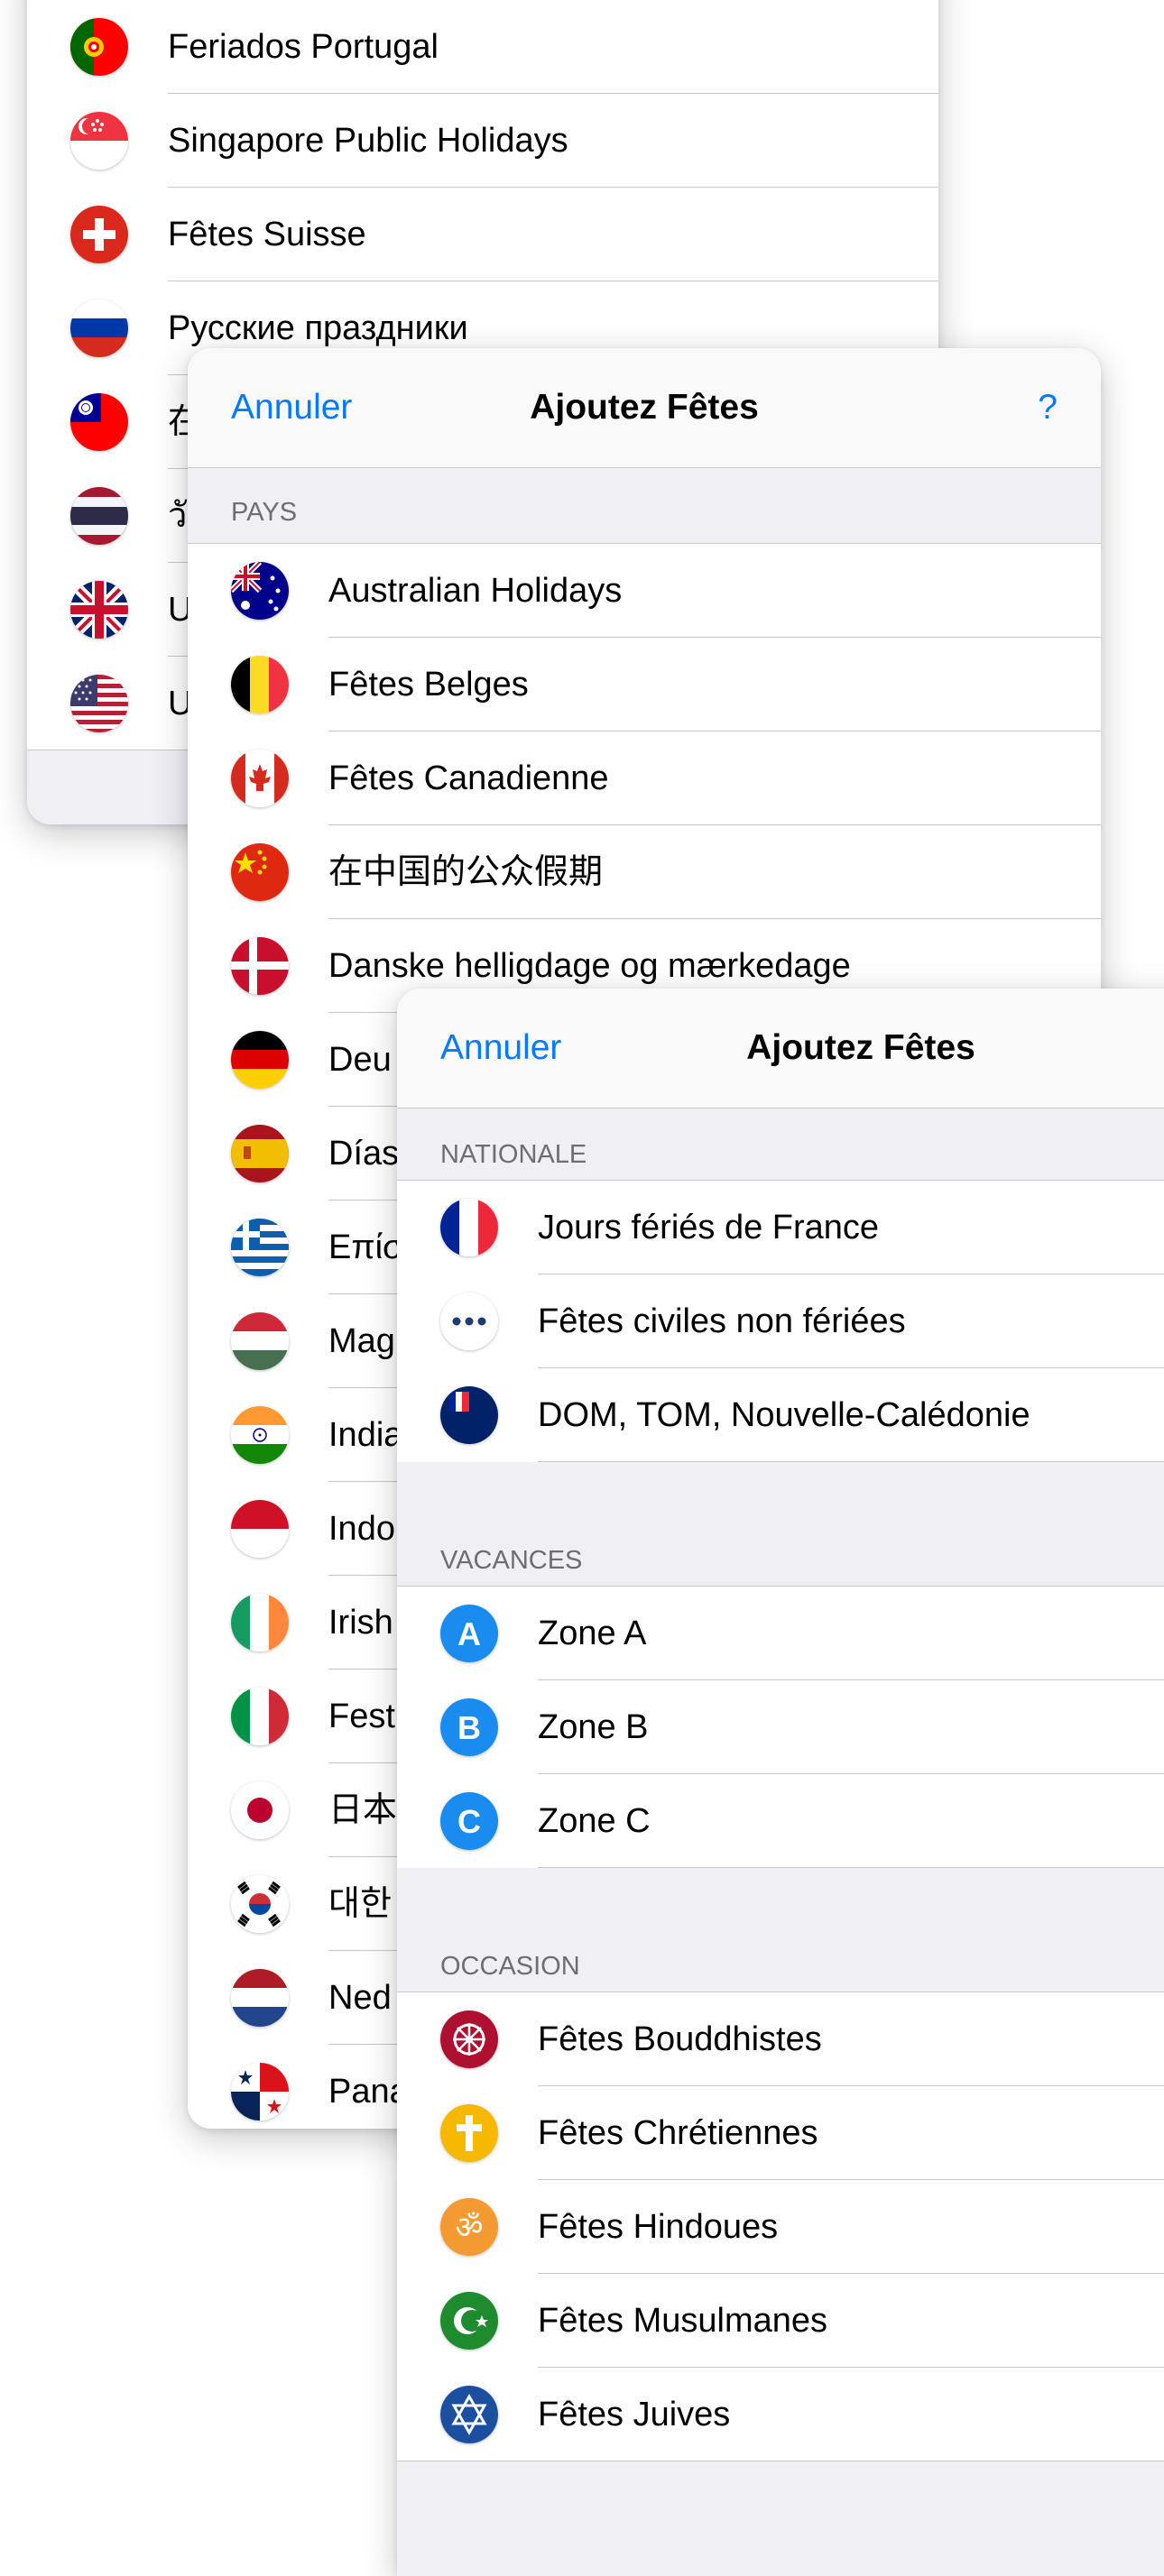 This screenshot has width=1164, height=2576. I want to click on cross-icon, so click(469, 2133).